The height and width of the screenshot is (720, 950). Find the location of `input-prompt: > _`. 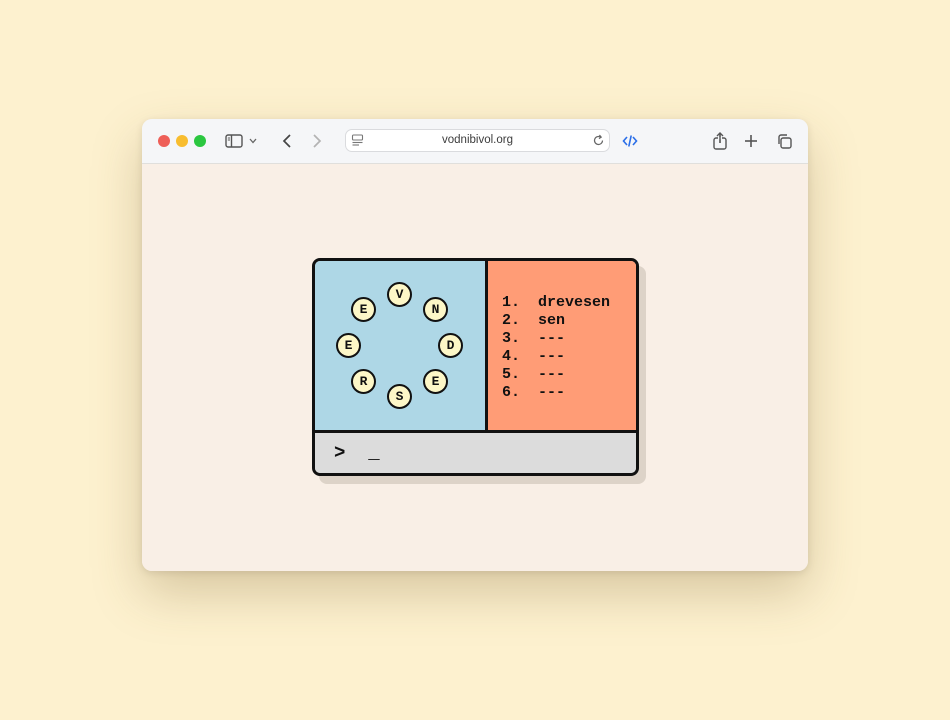

input-prompt: > _ is located at coordinates (475, 453).